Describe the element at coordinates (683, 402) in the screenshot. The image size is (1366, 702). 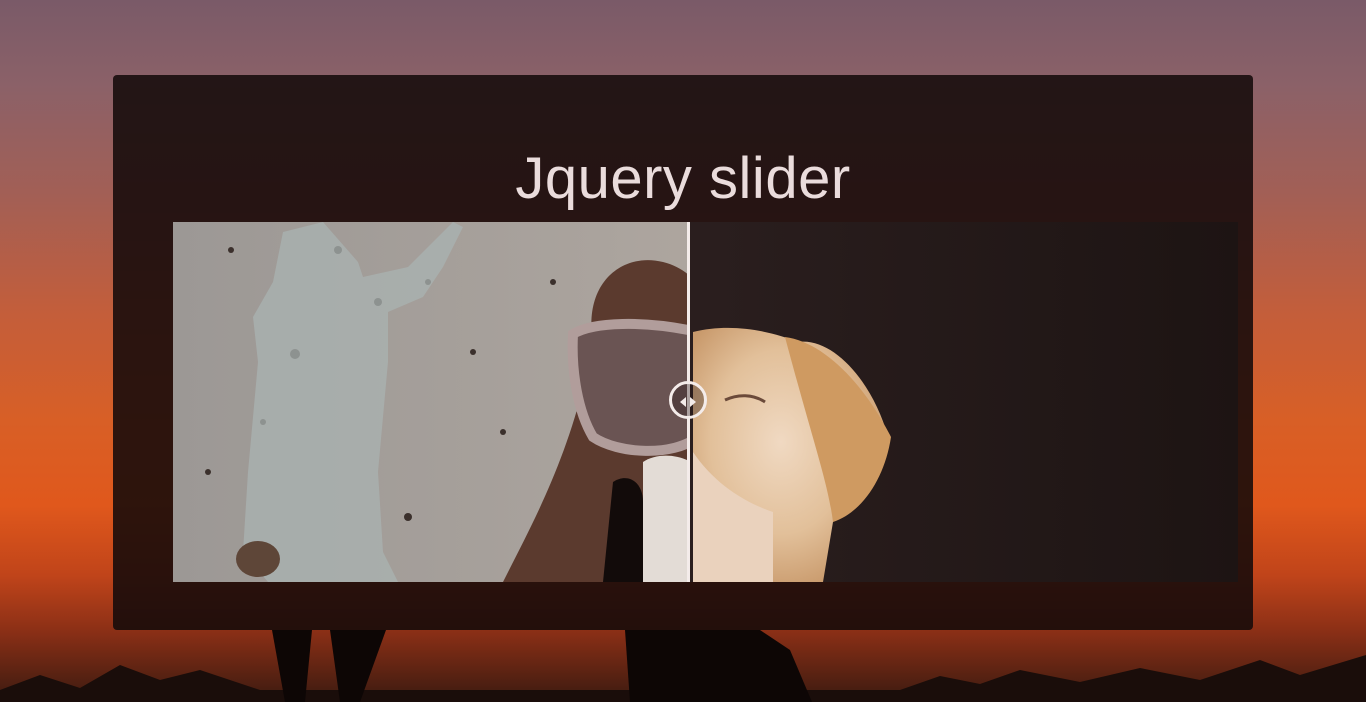
I see `left-arrow-icon` at that location.